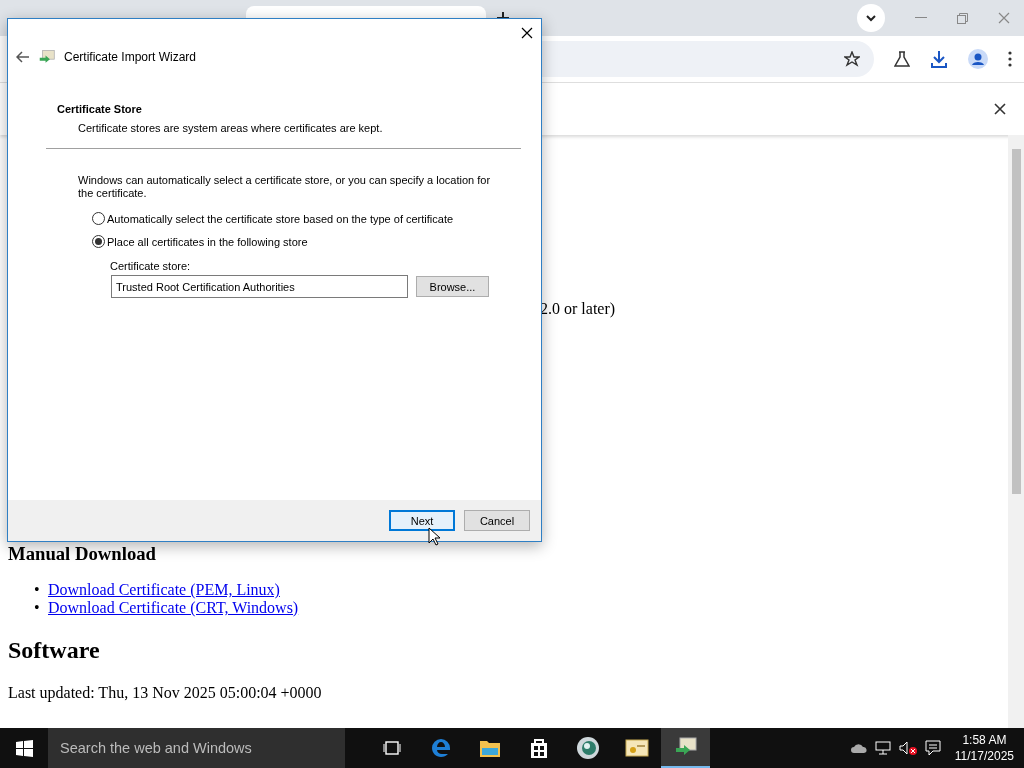 This screenshot has height=768, width=1024. I want to click on radio-label: Automatically select the certificate store based on the type of certificate, so click(280, 218).